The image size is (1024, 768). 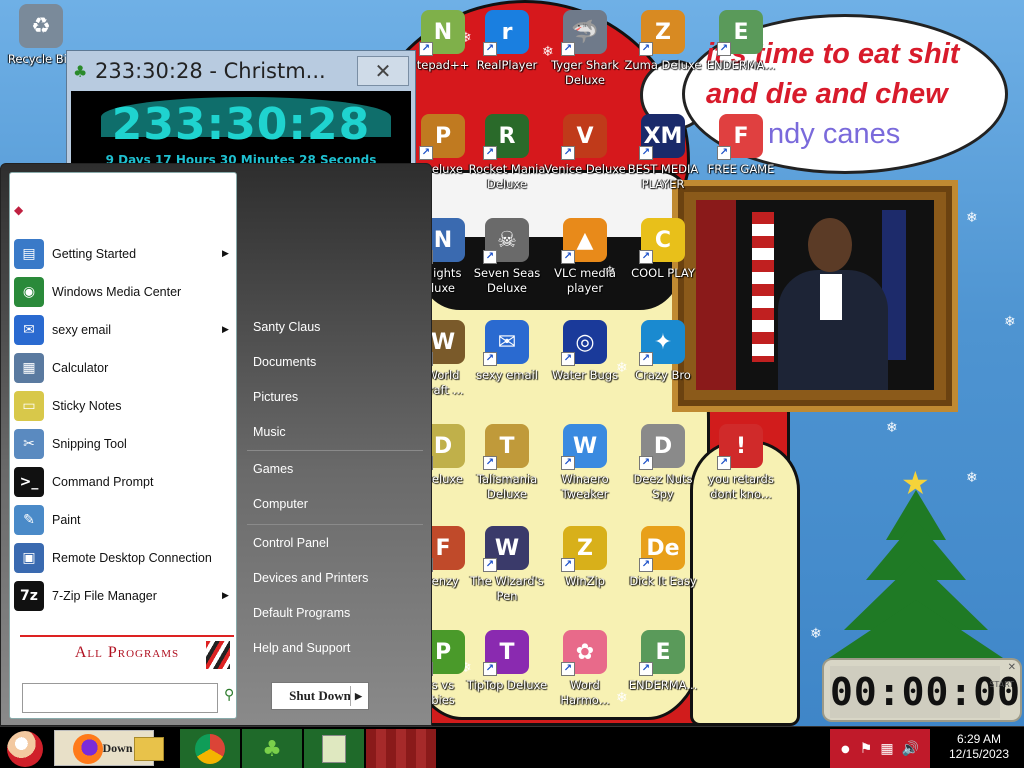 I want to click on start-menu-link-computer: Computer, so click(x=280, y=504).